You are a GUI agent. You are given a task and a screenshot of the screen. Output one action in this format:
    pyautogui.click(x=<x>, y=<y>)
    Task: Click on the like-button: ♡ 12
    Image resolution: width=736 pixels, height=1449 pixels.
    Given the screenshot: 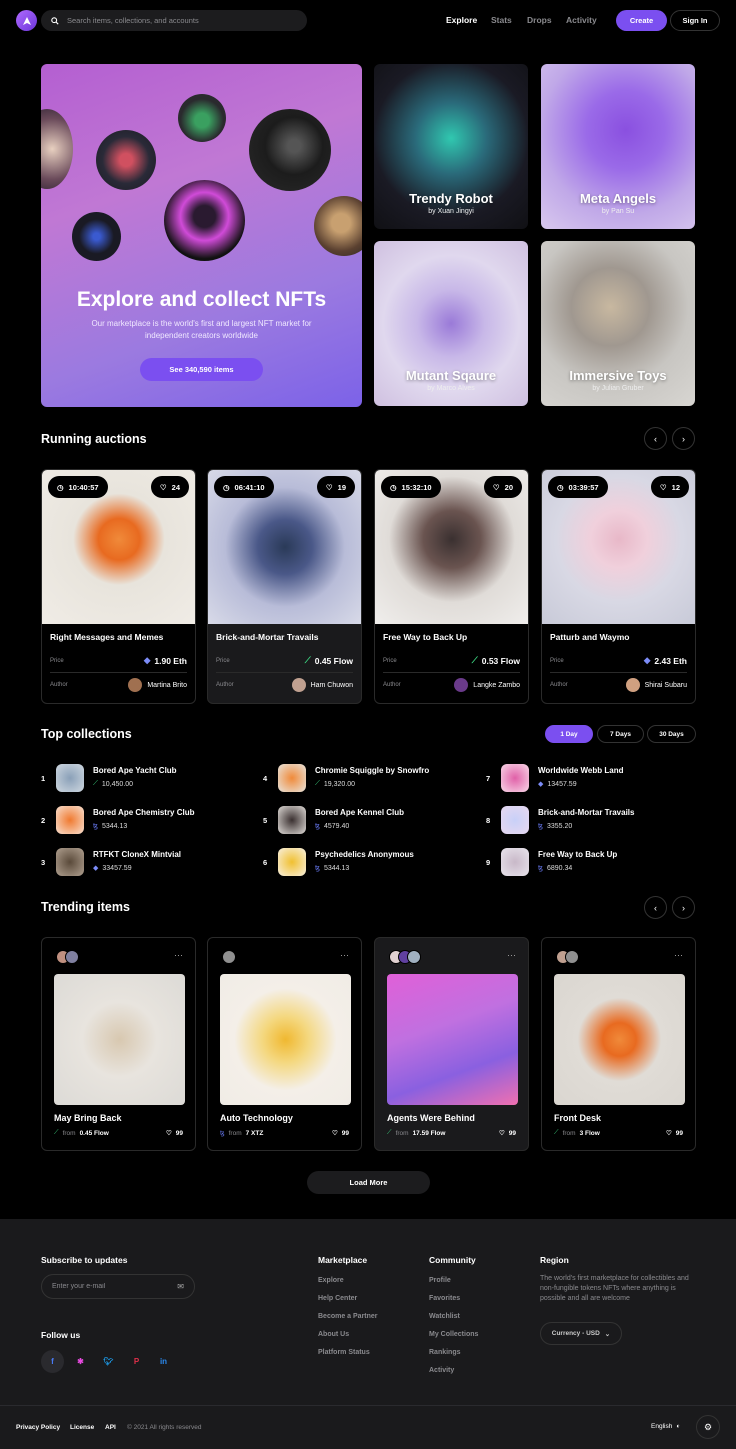 What is the action you would take?
    pyautogui.click(x=669, y=487)
    